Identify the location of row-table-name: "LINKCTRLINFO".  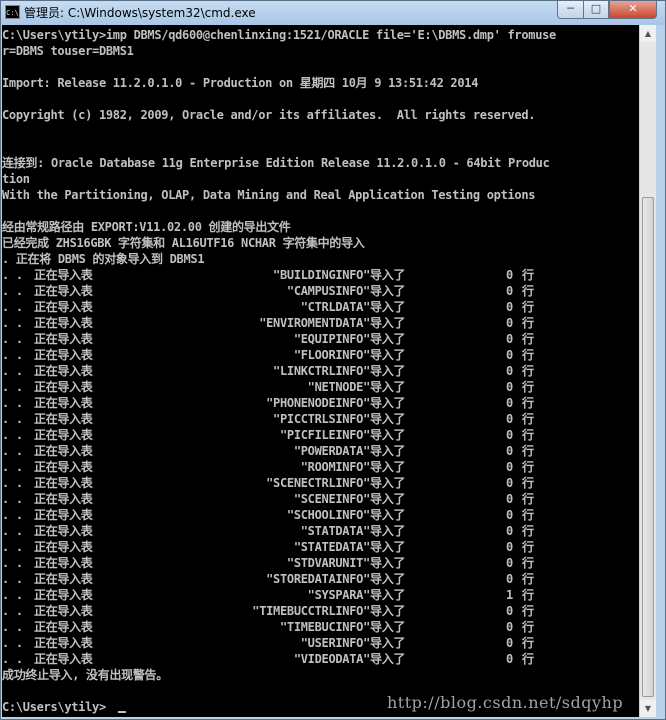
(321, 371).